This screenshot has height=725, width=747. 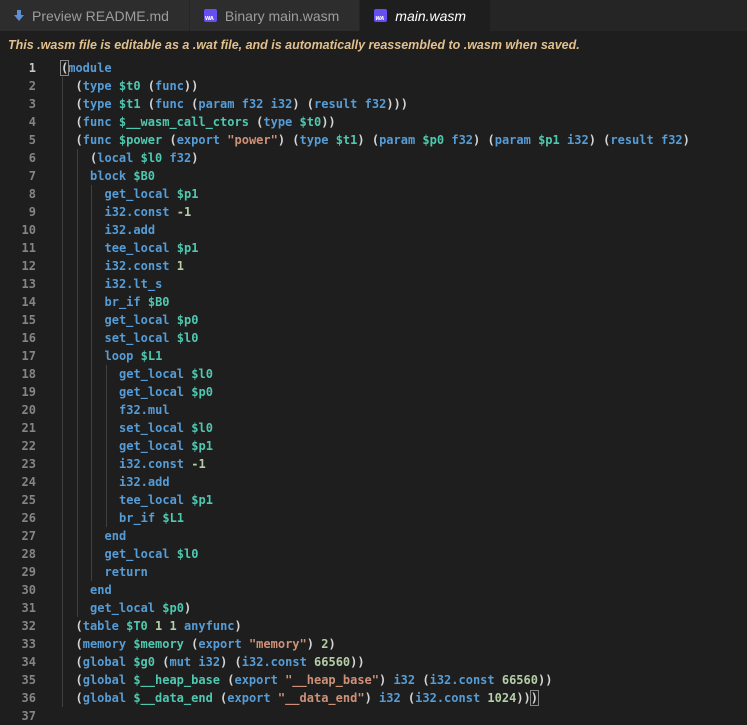 What do you see at coordinates (671, 140) in the screenshot?
I see `code-token: f32` at bounding box center [671, 140].